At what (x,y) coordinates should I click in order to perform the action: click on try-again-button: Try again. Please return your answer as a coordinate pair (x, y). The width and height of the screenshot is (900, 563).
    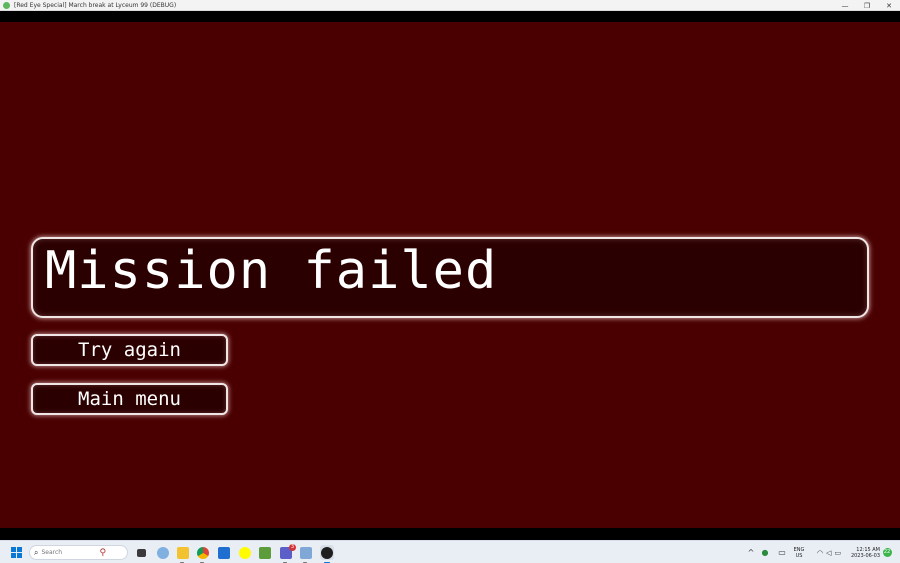
    Looking at the image, I should click on (129, 350).